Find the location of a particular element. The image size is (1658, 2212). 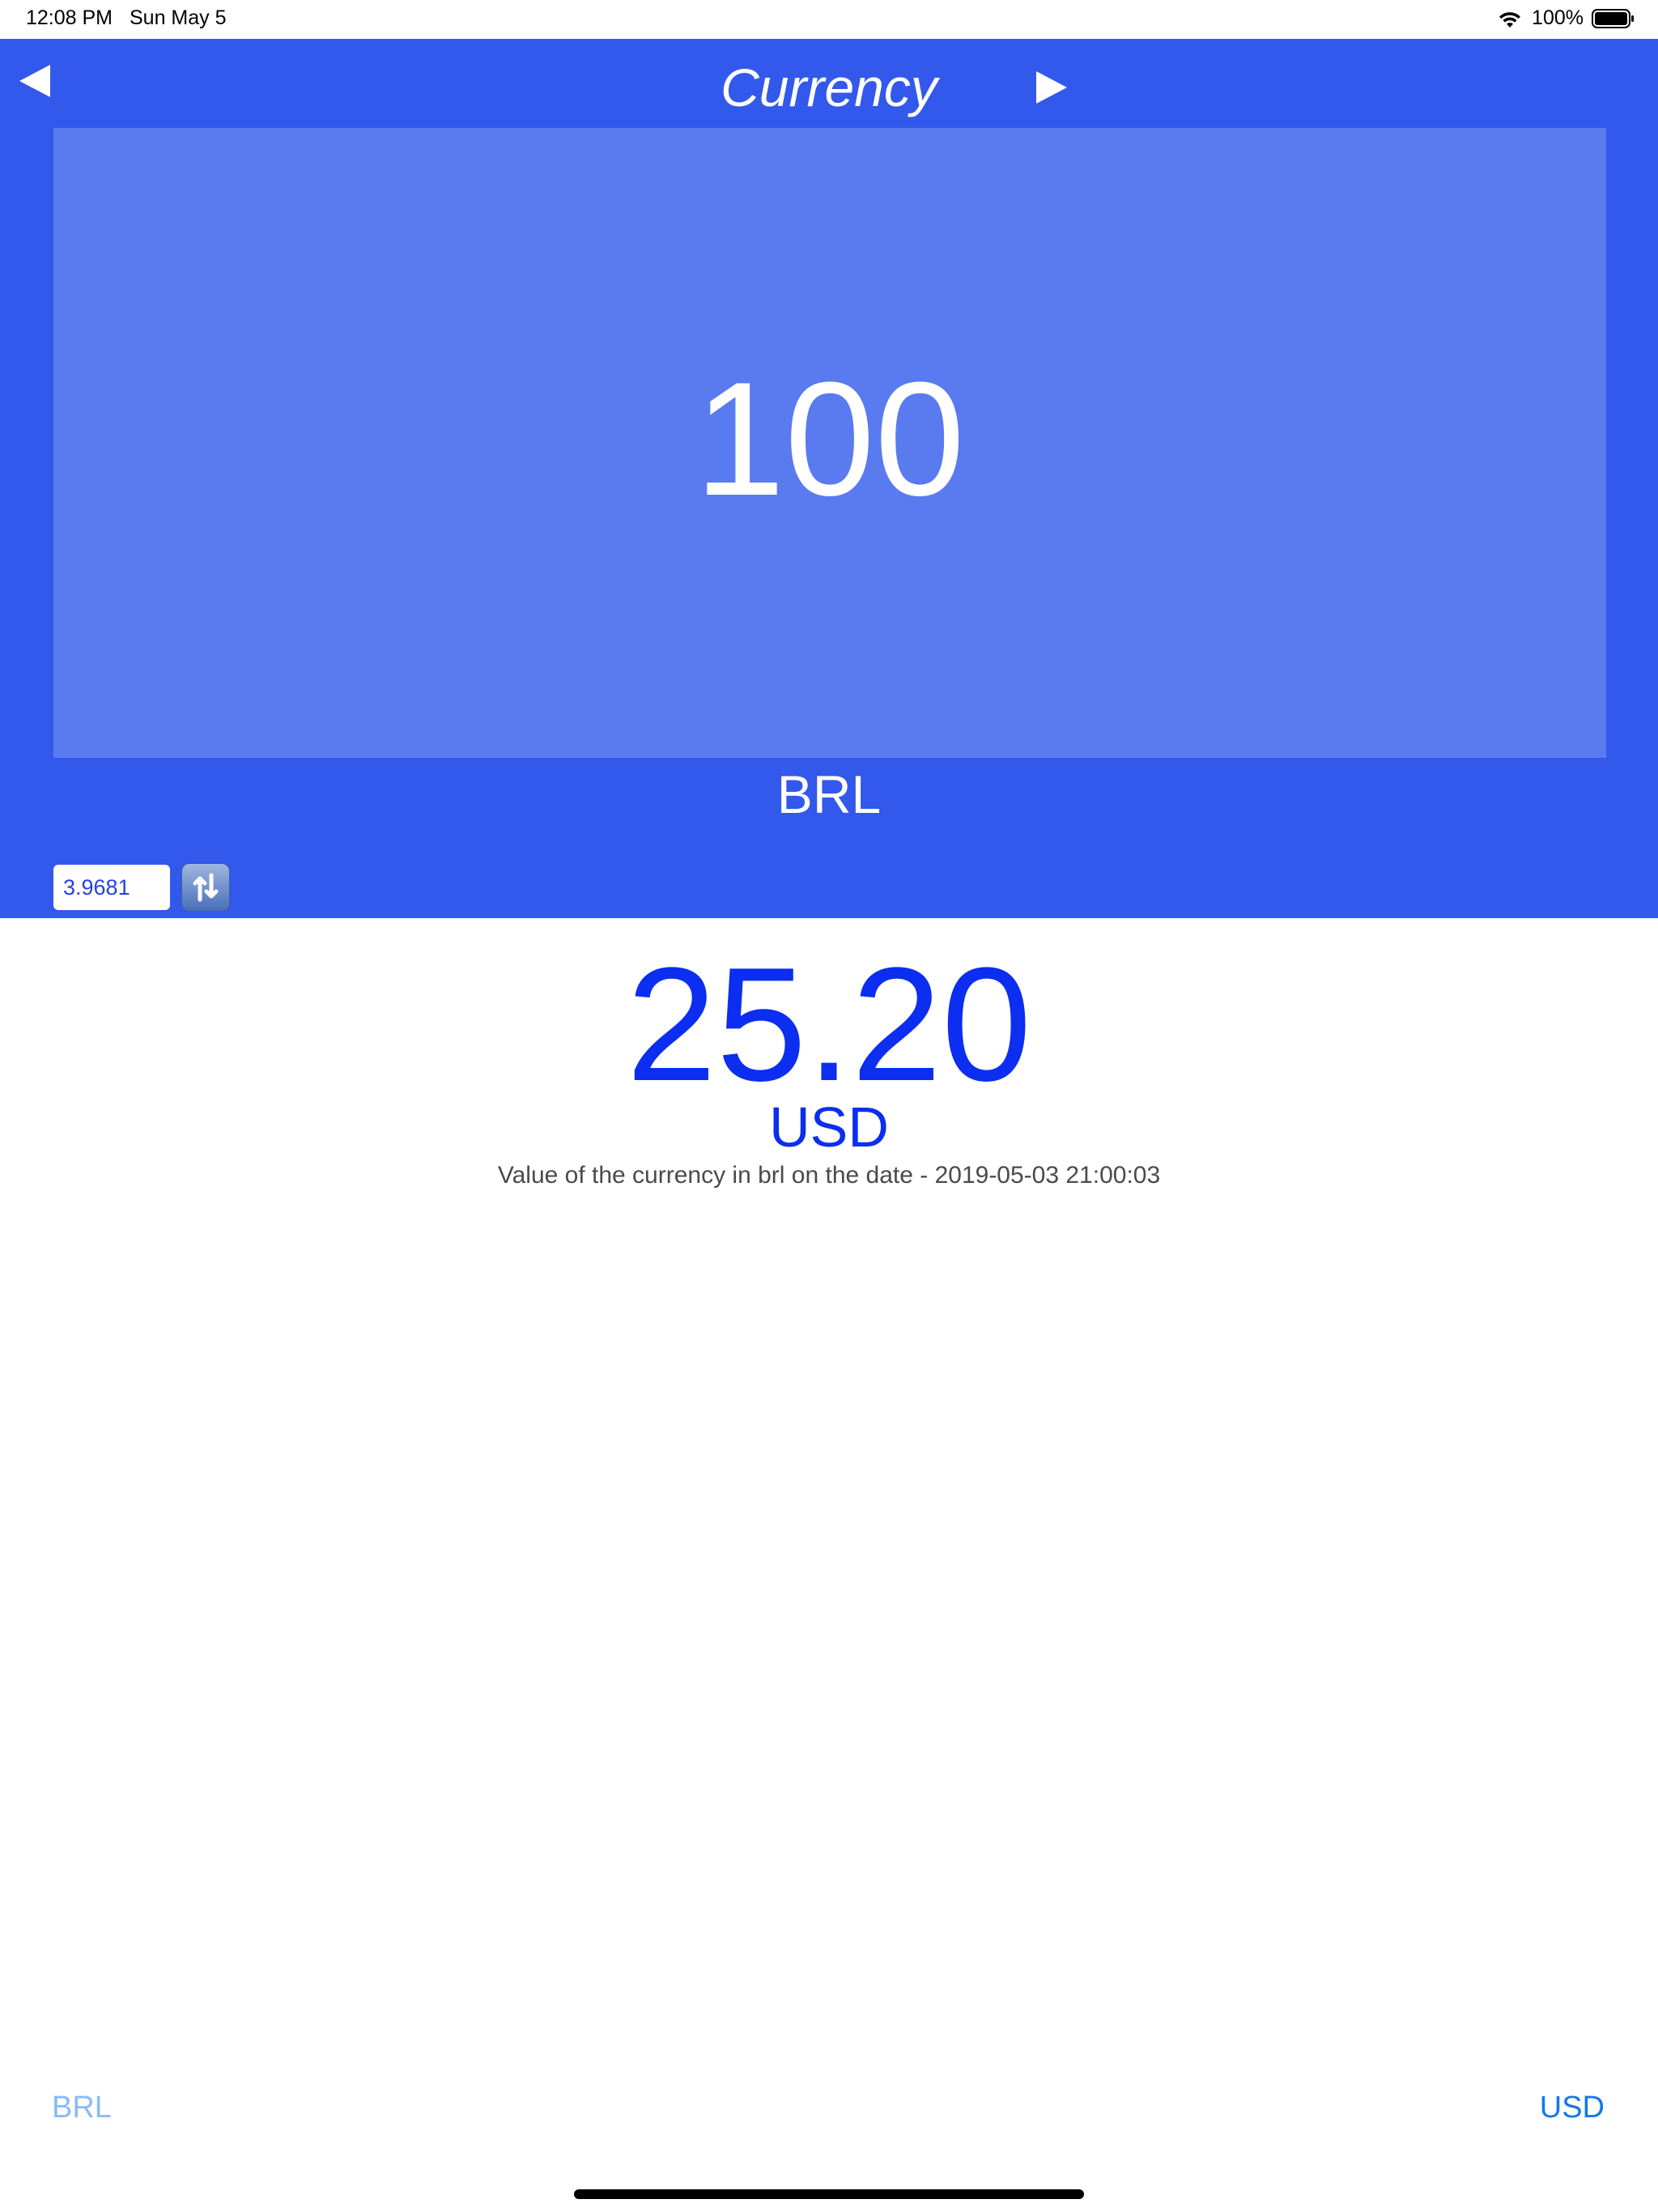

amount-value: 100 is located at coordinates (830, 439).